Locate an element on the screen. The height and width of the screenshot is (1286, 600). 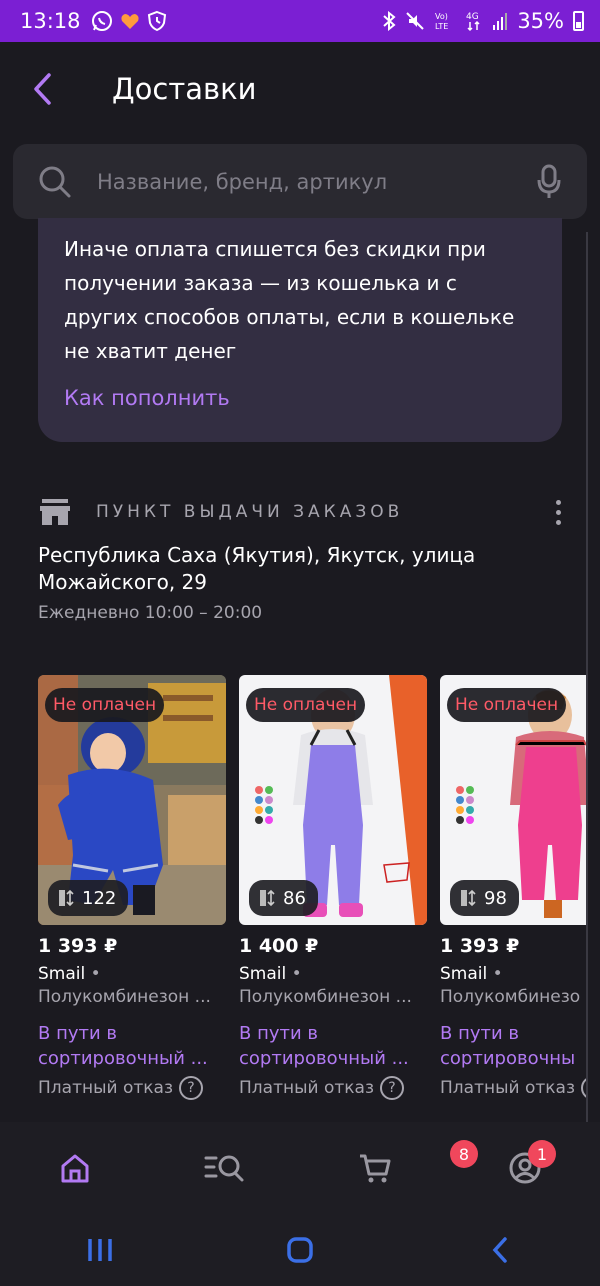
nav-cart: 8 is located at coordinates (389, 1168).